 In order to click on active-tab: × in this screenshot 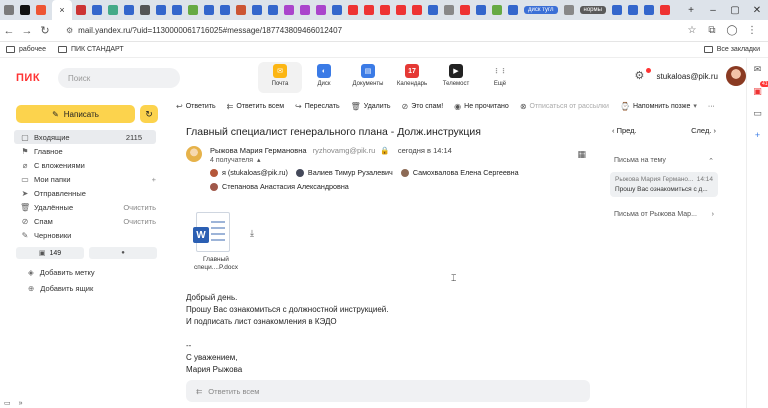, I will do `click(62, 10)`.